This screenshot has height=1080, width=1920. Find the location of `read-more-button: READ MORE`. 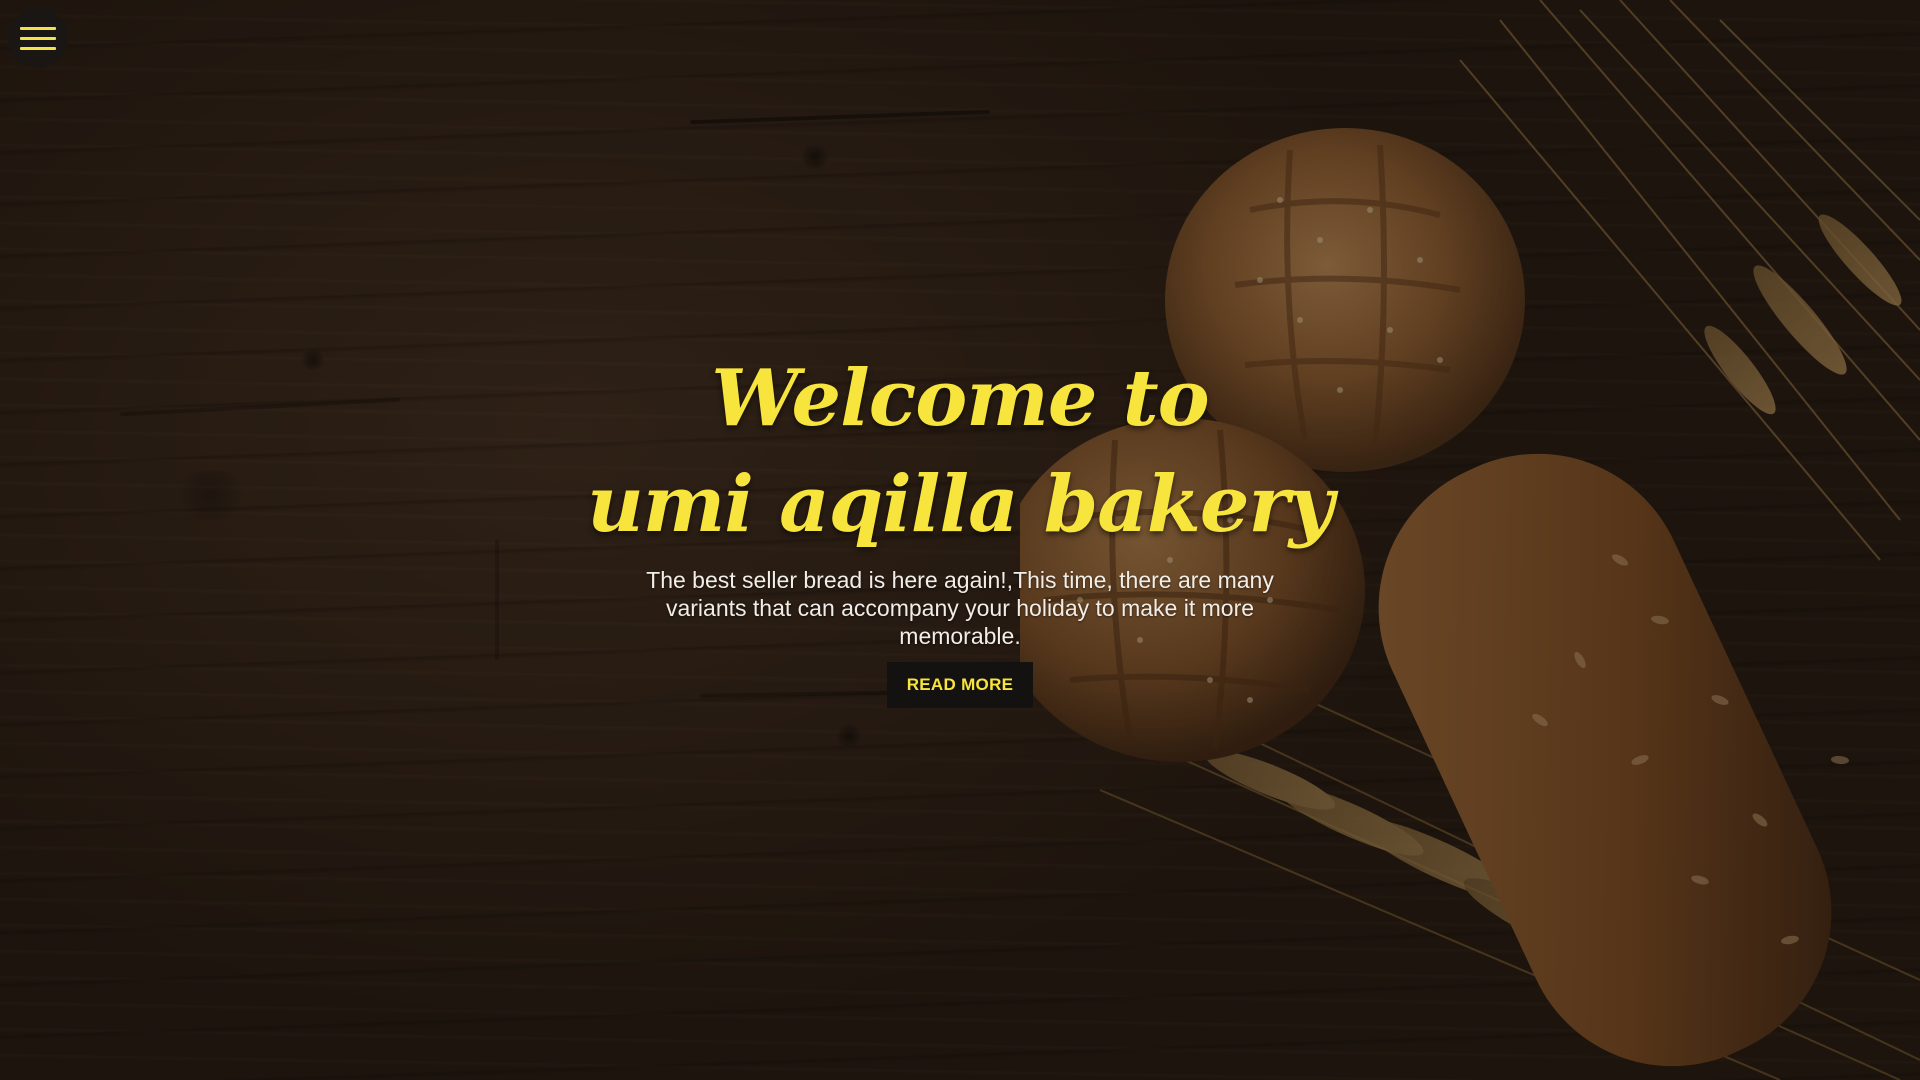

read-more-button: READ MORE is located at coordinates (960, 685).